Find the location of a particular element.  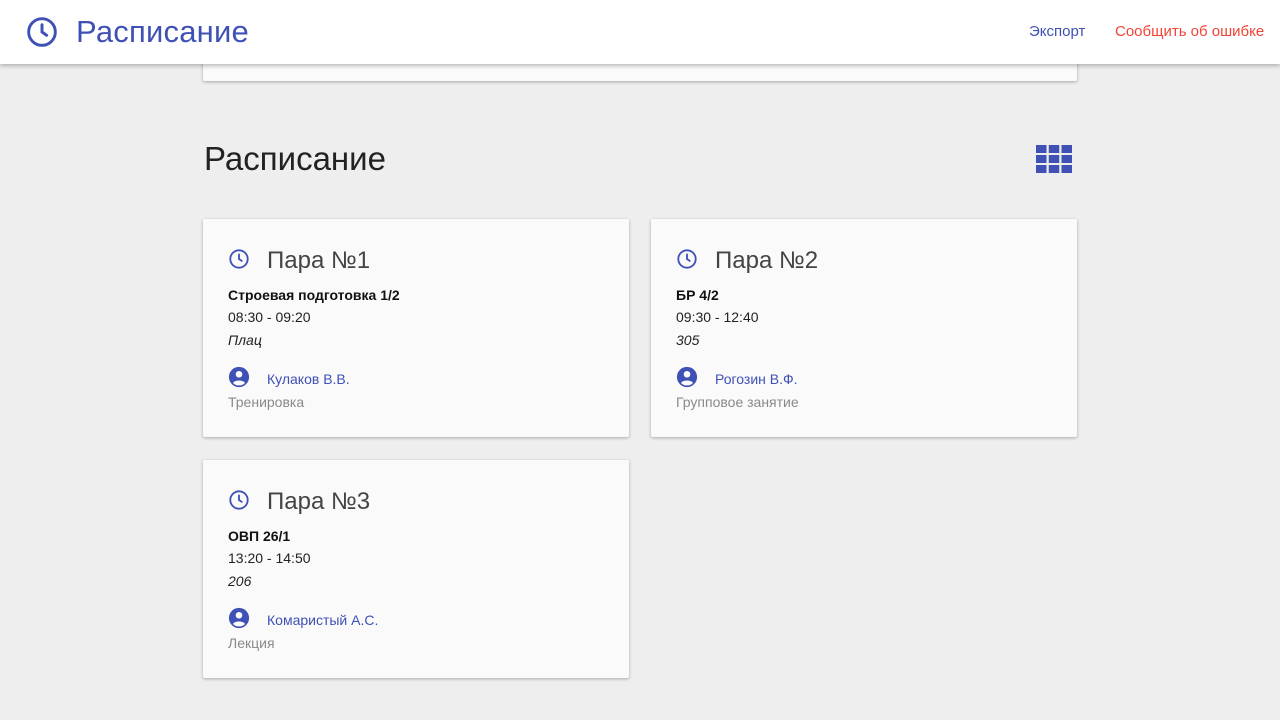

lesson-room: 206 is located at coordinates (240, 581).